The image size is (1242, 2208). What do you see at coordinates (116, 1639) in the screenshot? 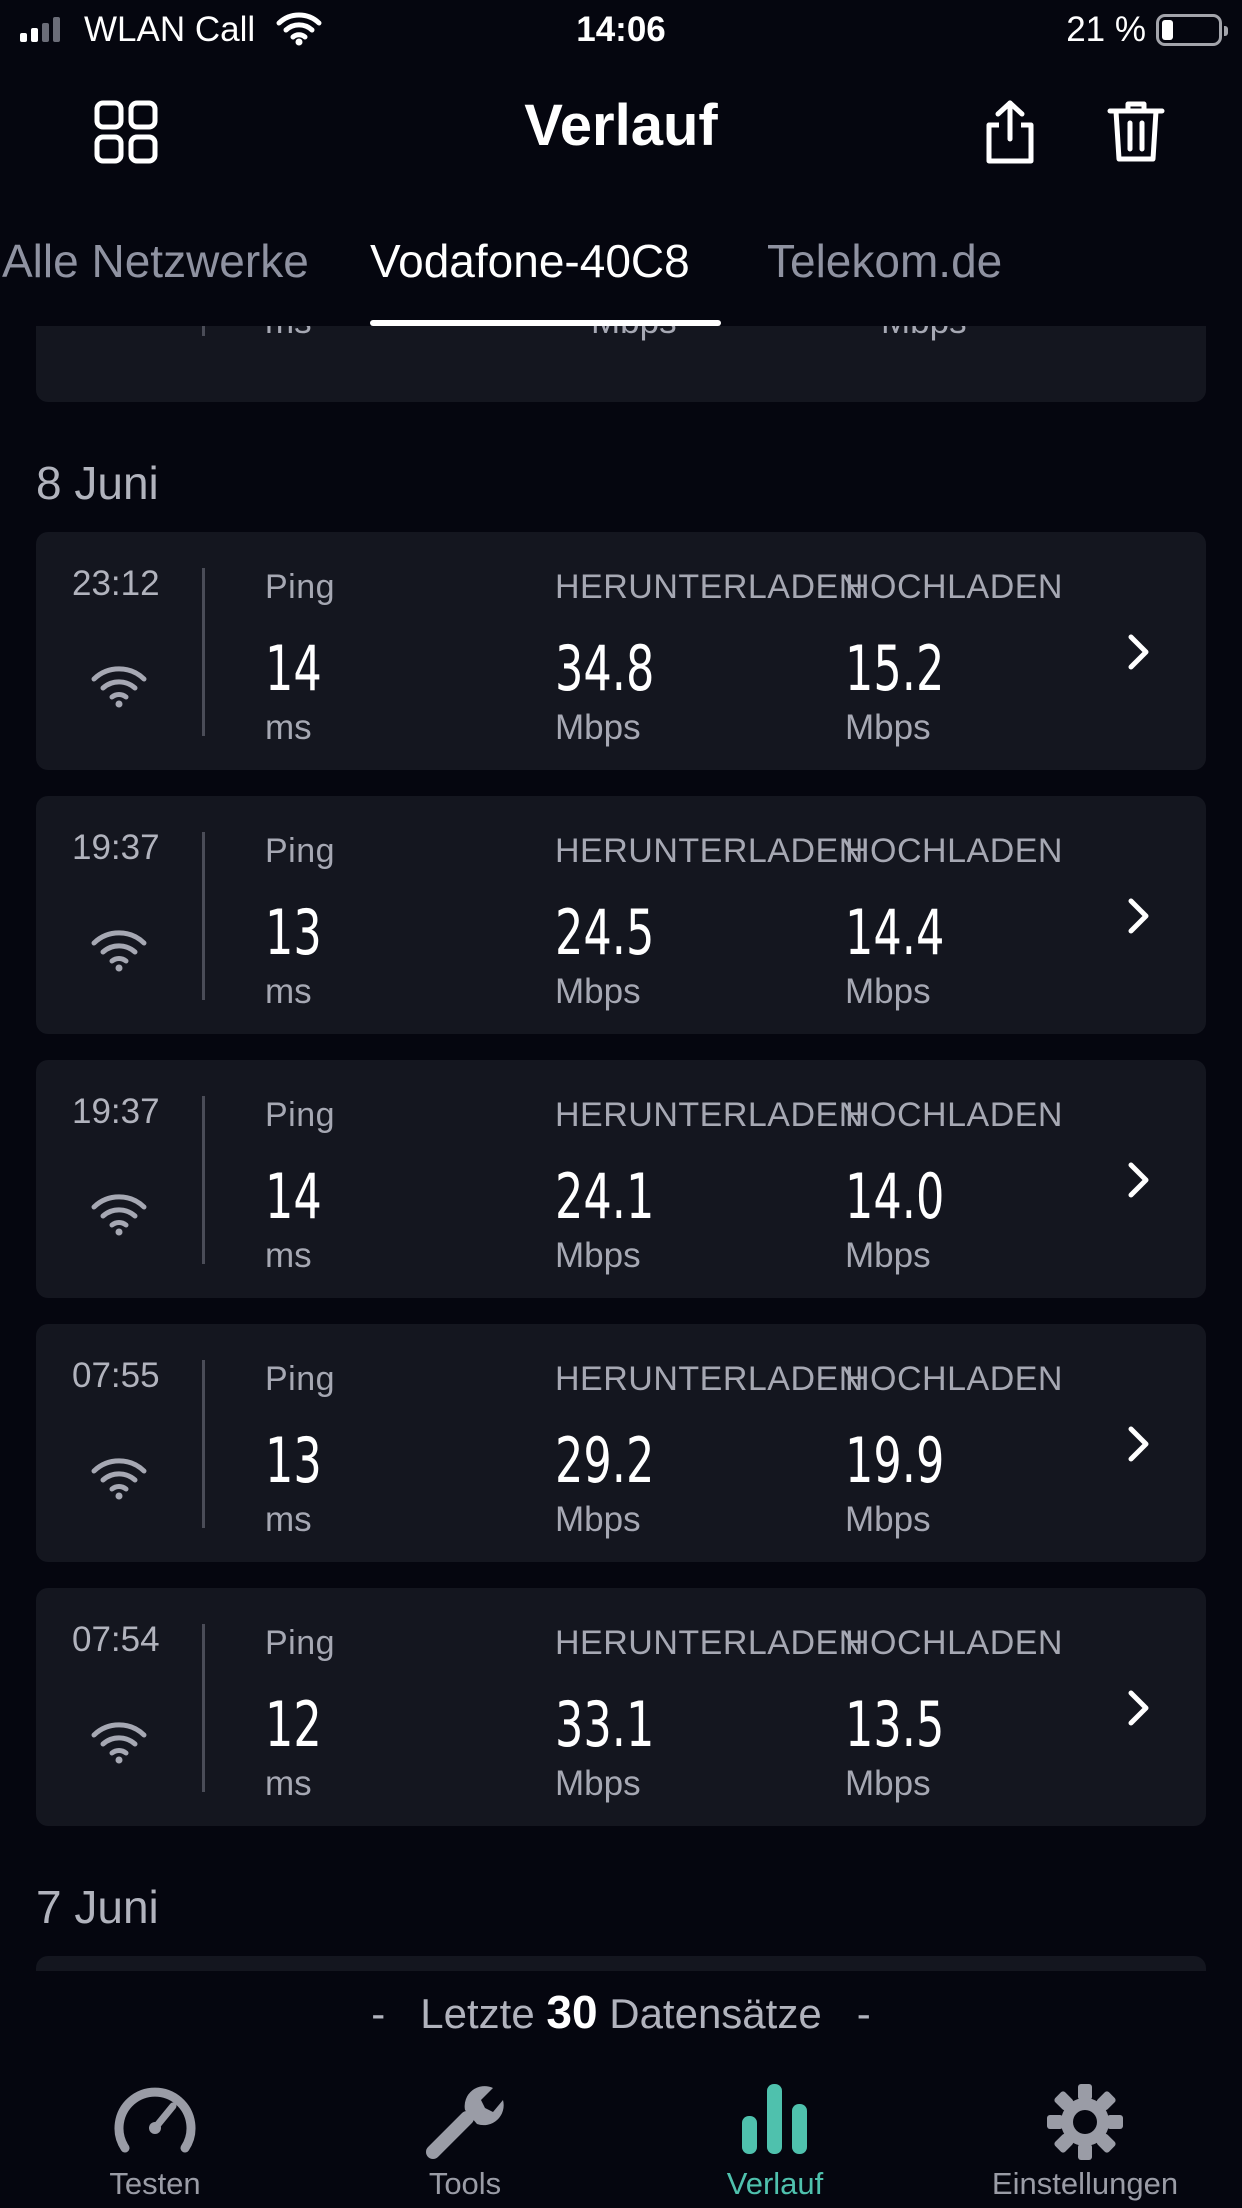
I see `row-time: 07:54` at bounding box center [116, 1639].